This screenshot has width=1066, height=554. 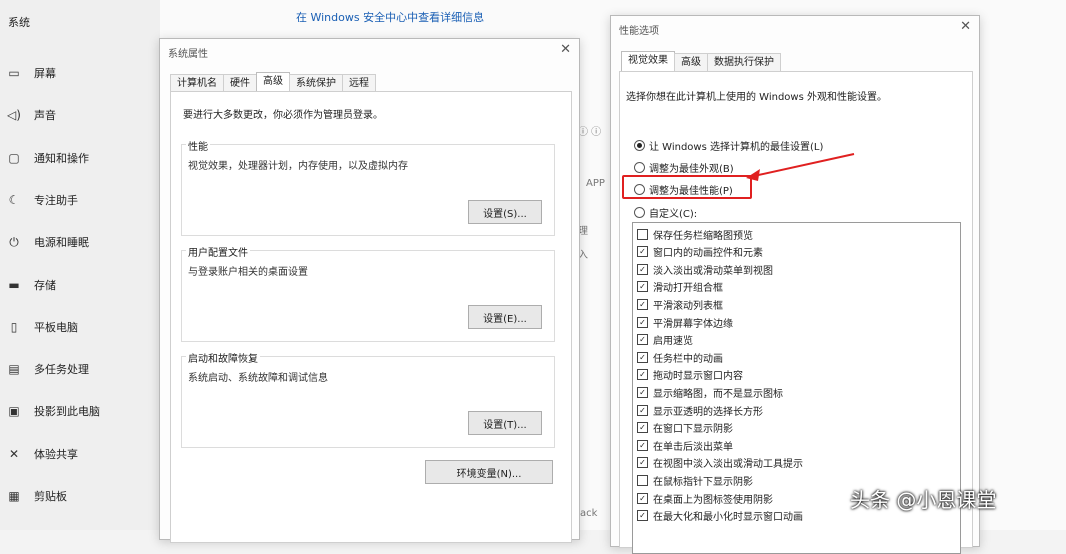 What do you see at coordinates (80, 496) in the screenshot?
I see `sidebar-item-10: ▦ 剪贴板` at bounding box center [80, 496].